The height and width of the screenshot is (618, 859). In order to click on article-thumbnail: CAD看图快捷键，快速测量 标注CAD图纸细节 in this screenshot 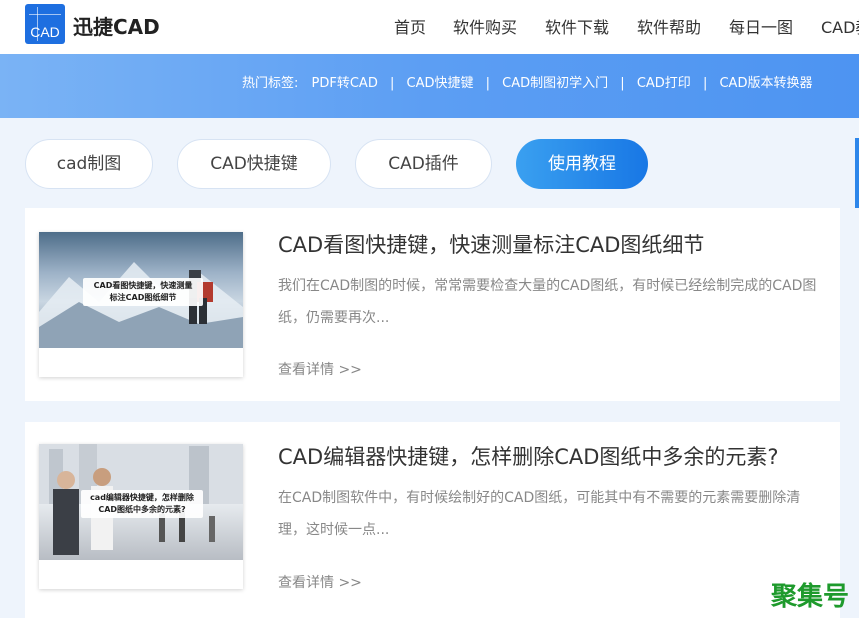, I will do `click(141, 304)`.